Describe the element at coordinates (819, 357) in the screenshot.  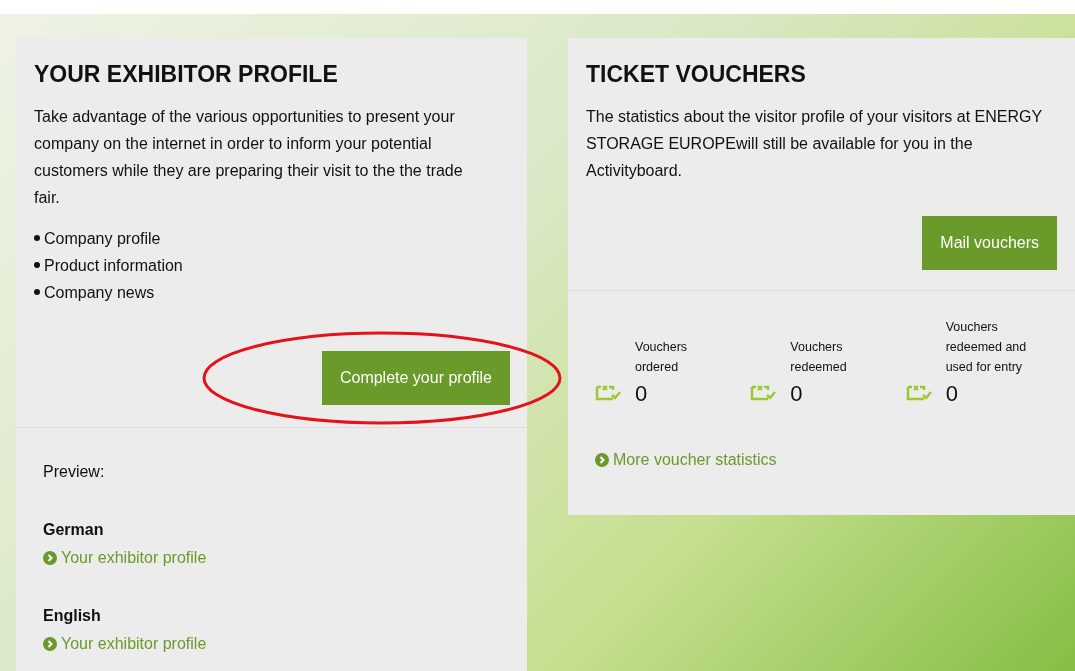
I see `stat-label: Vouchers redeemed` at that location.